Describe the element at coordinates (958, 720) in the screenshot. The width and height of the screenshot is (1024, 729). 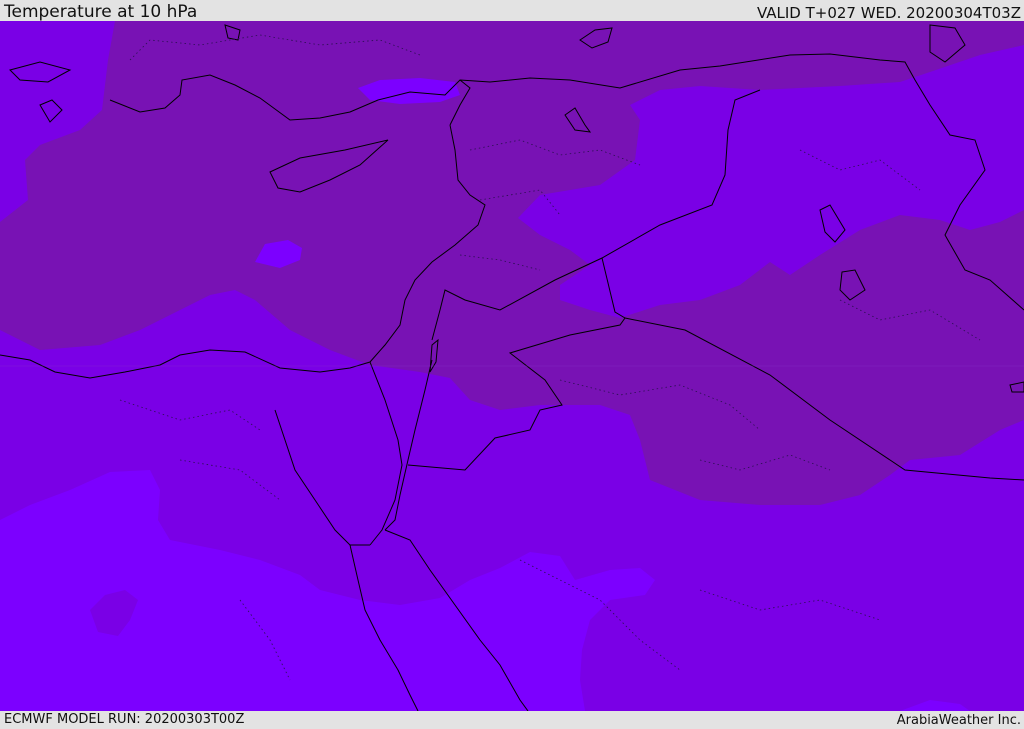
I see `credit-label: ArabiaWeather Inc.` at that location.